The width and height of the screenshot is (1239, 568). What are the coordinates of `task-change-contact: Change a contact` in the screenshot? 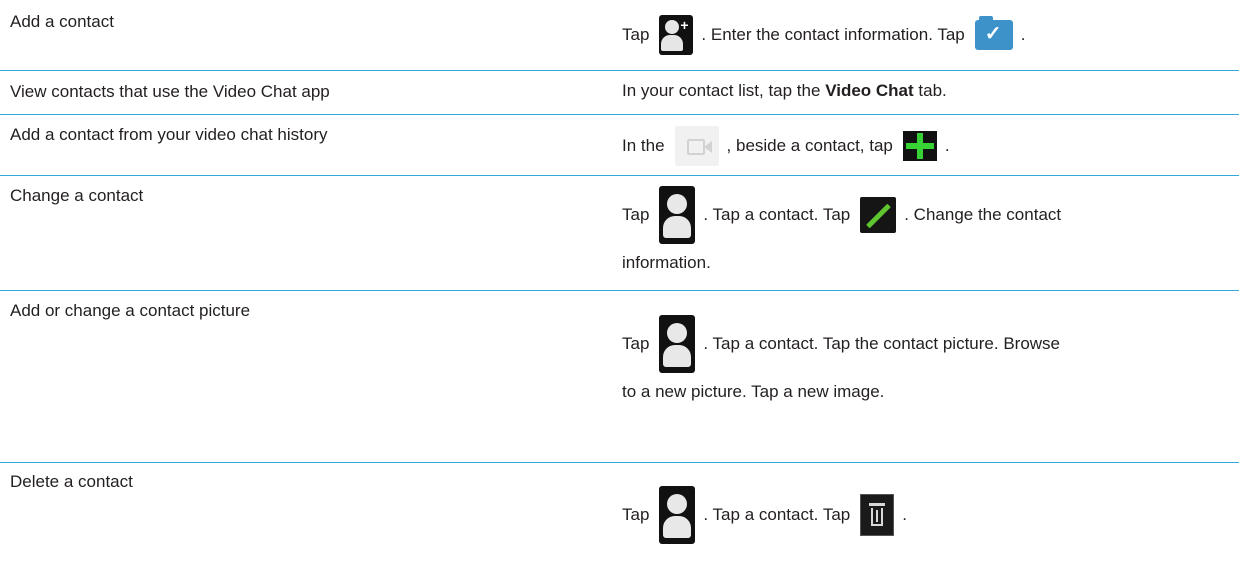 It's located at (77, 195).